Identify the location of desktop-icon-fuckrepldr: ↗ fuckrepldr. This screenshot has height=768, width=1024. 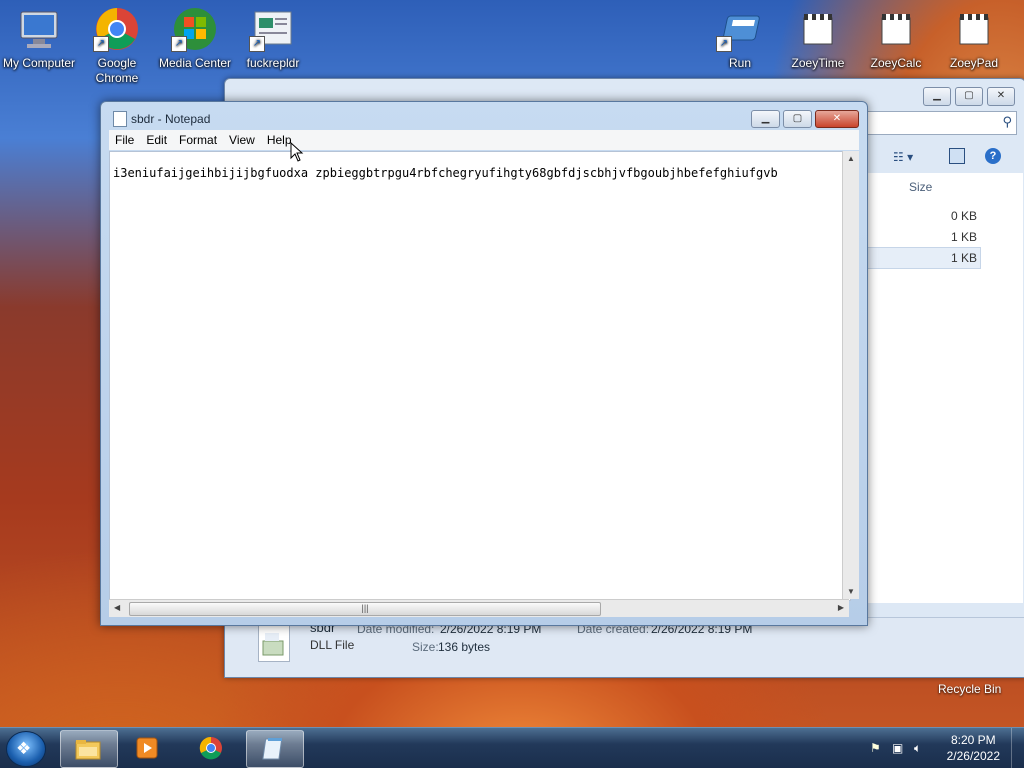
(273, 35).